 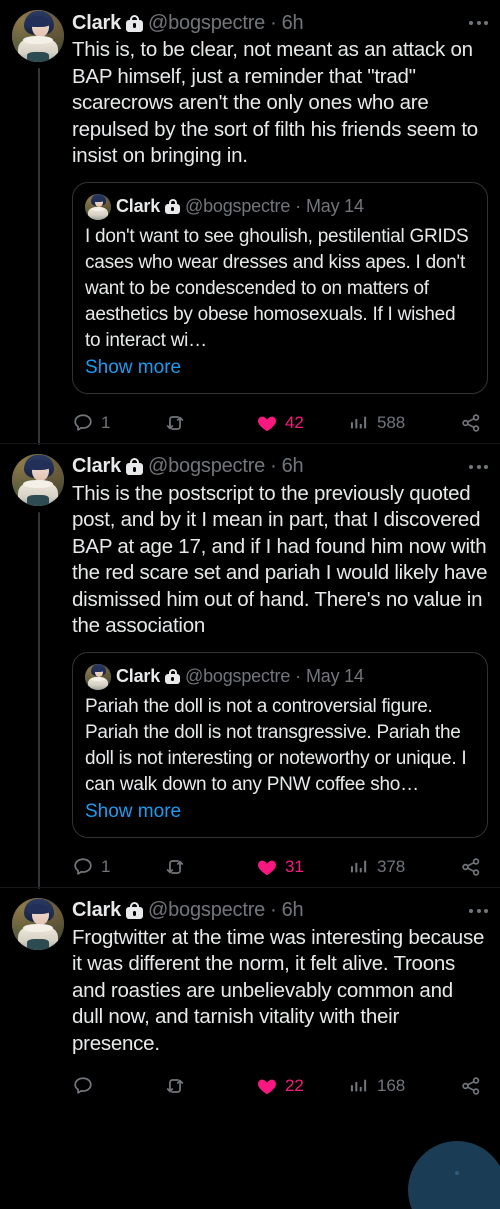 What do you see at coordinates (294, 866) in the screenshot?
I see `like-count: 31` at bounding box center [294, 866].